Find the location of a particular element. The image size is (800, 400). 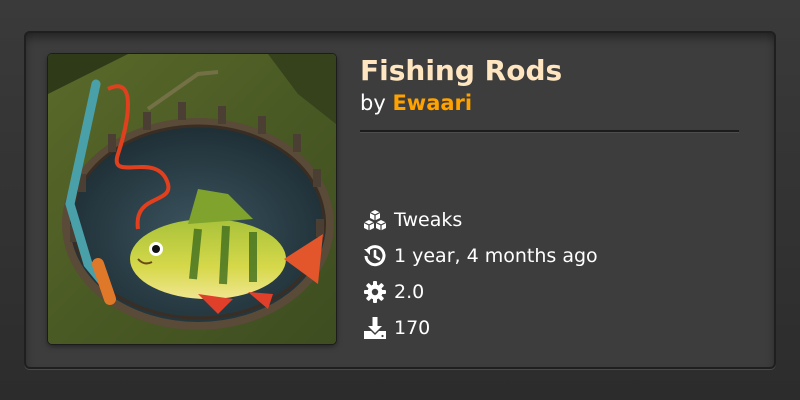

updated-row: 1 year, 4 months ago is located at coordinates (480, 256).